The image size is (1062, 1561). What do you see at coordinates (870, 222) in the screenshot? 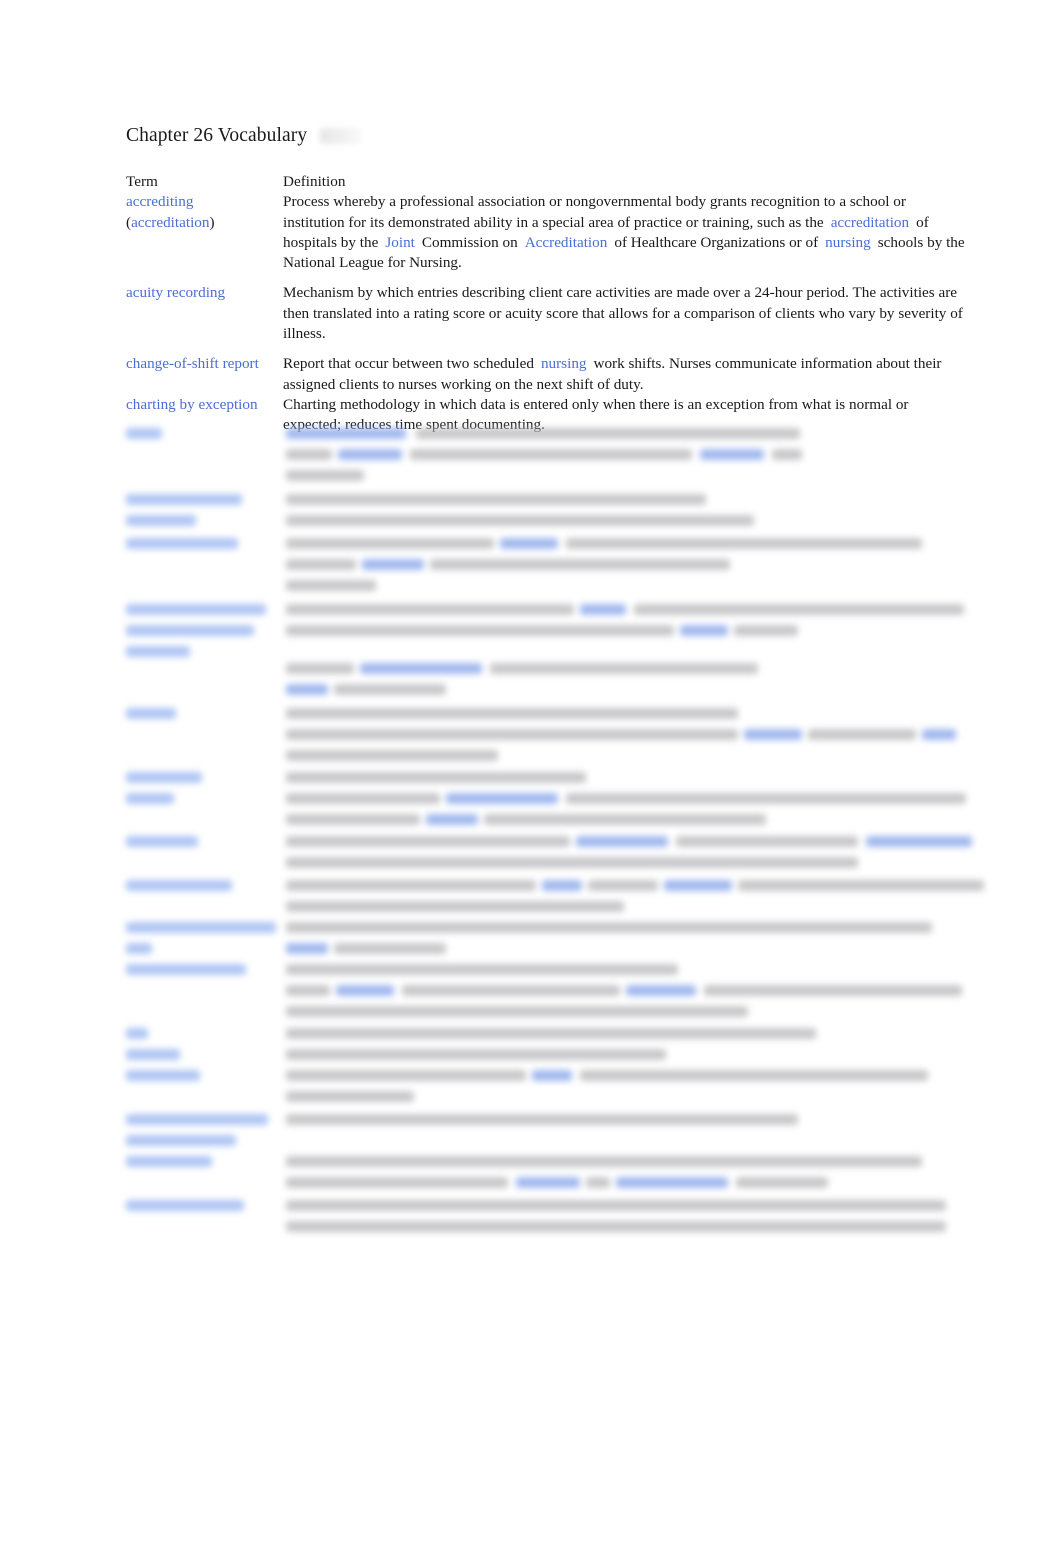
I see `definition-link: accreditation` at bounding box center [870, 222].